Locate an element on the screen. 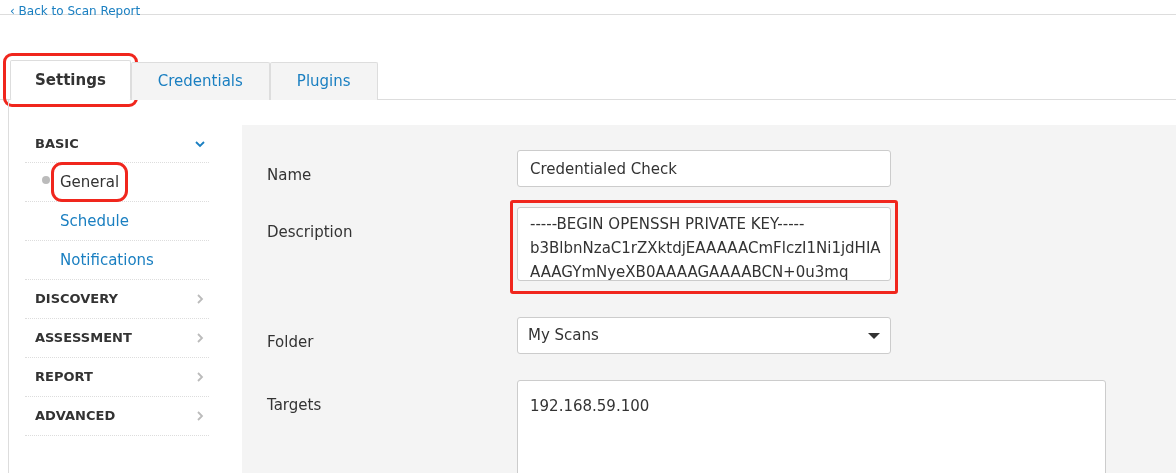 Image resolution: width=1176 pixels, height=474 pixels. bullet-icon is located at coordinates (46, 180).